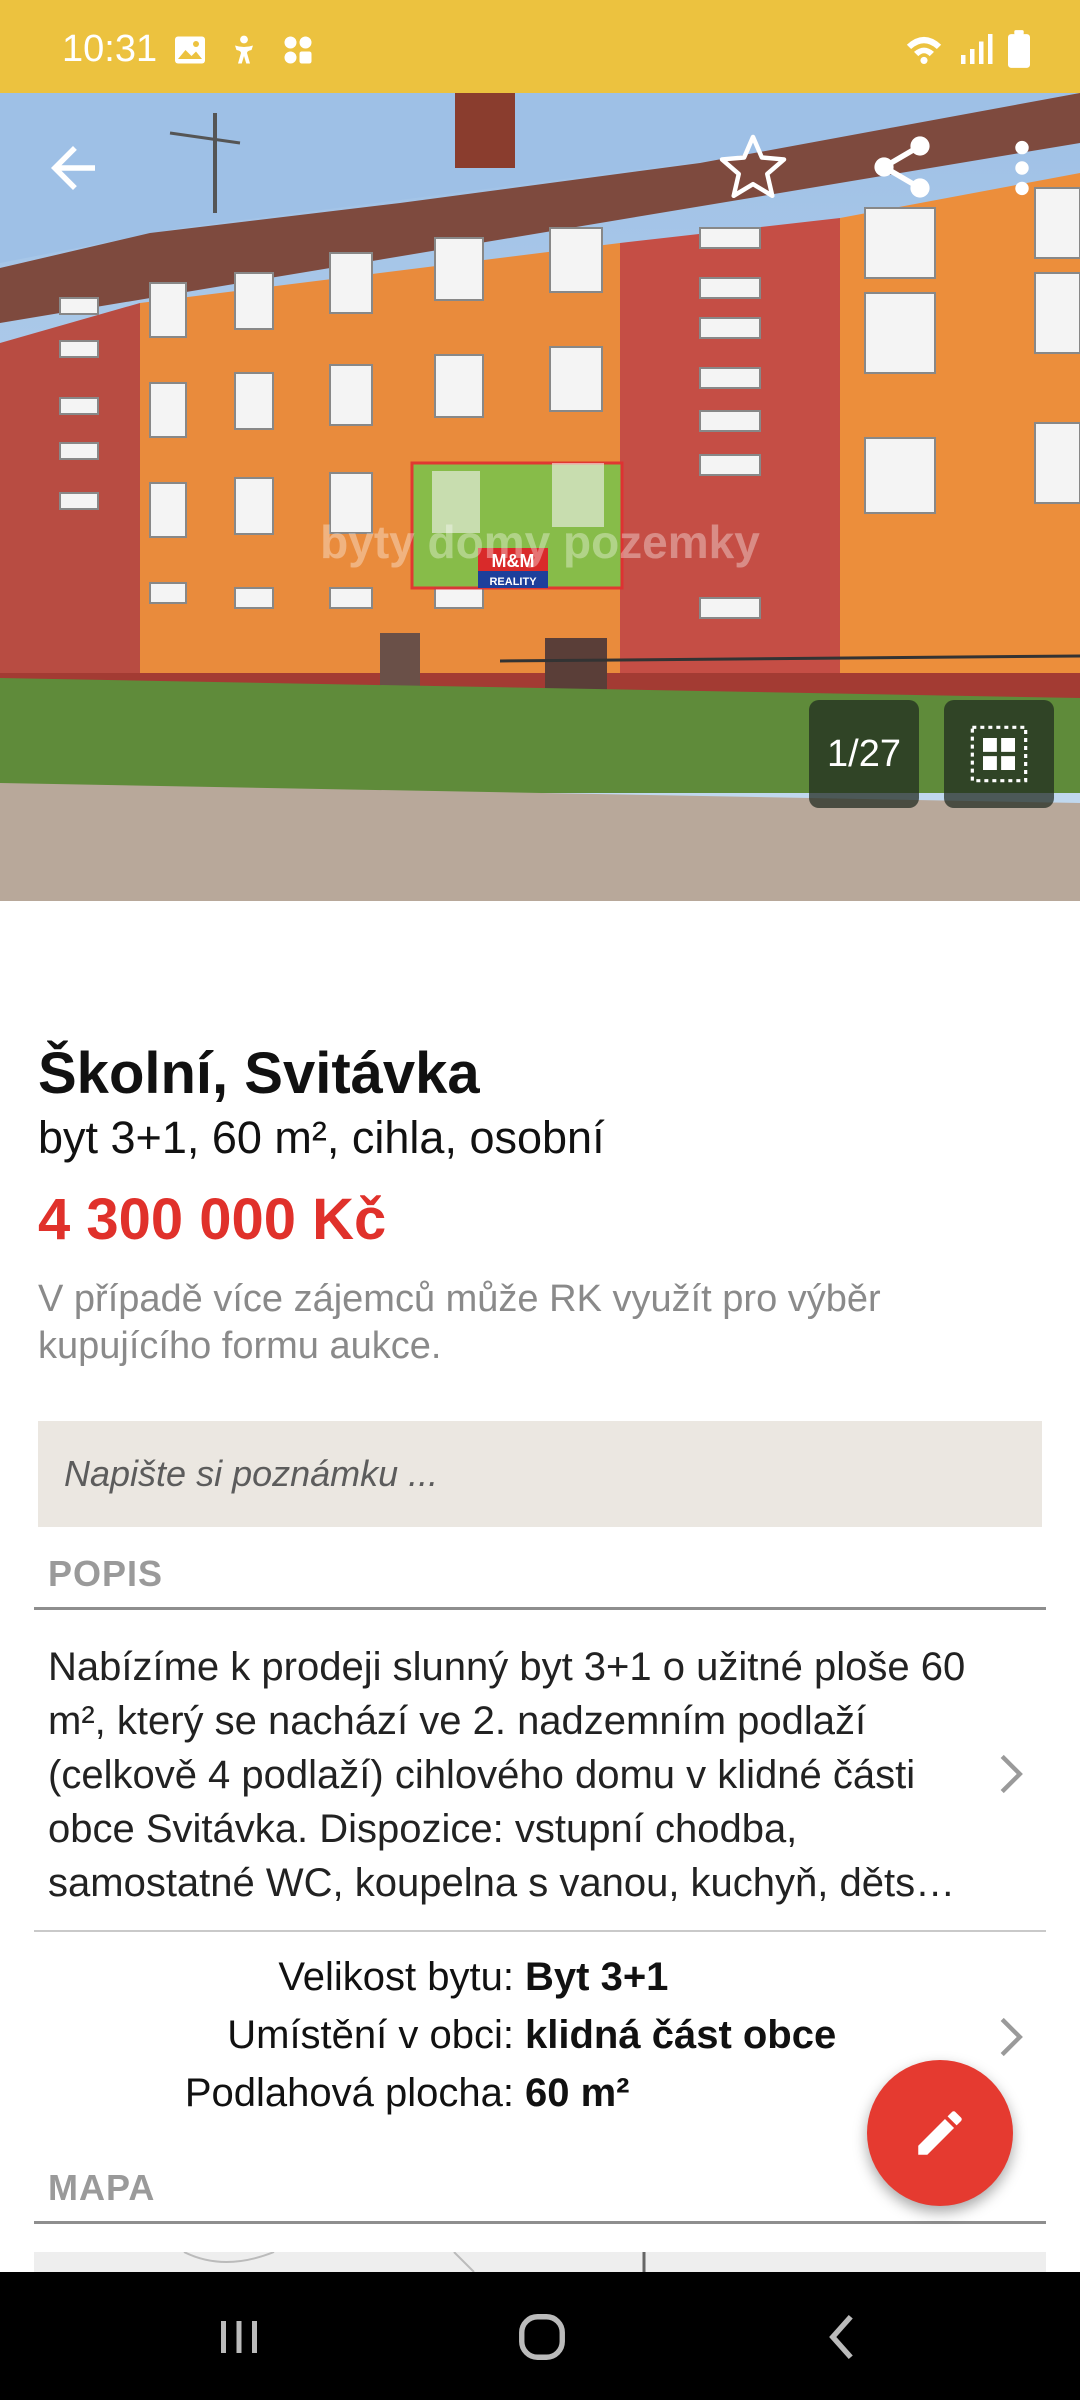 This screenshot has width=1080, height=2400. I want to click on parameter-key: Velikost bytu:, so click(396, 1977).